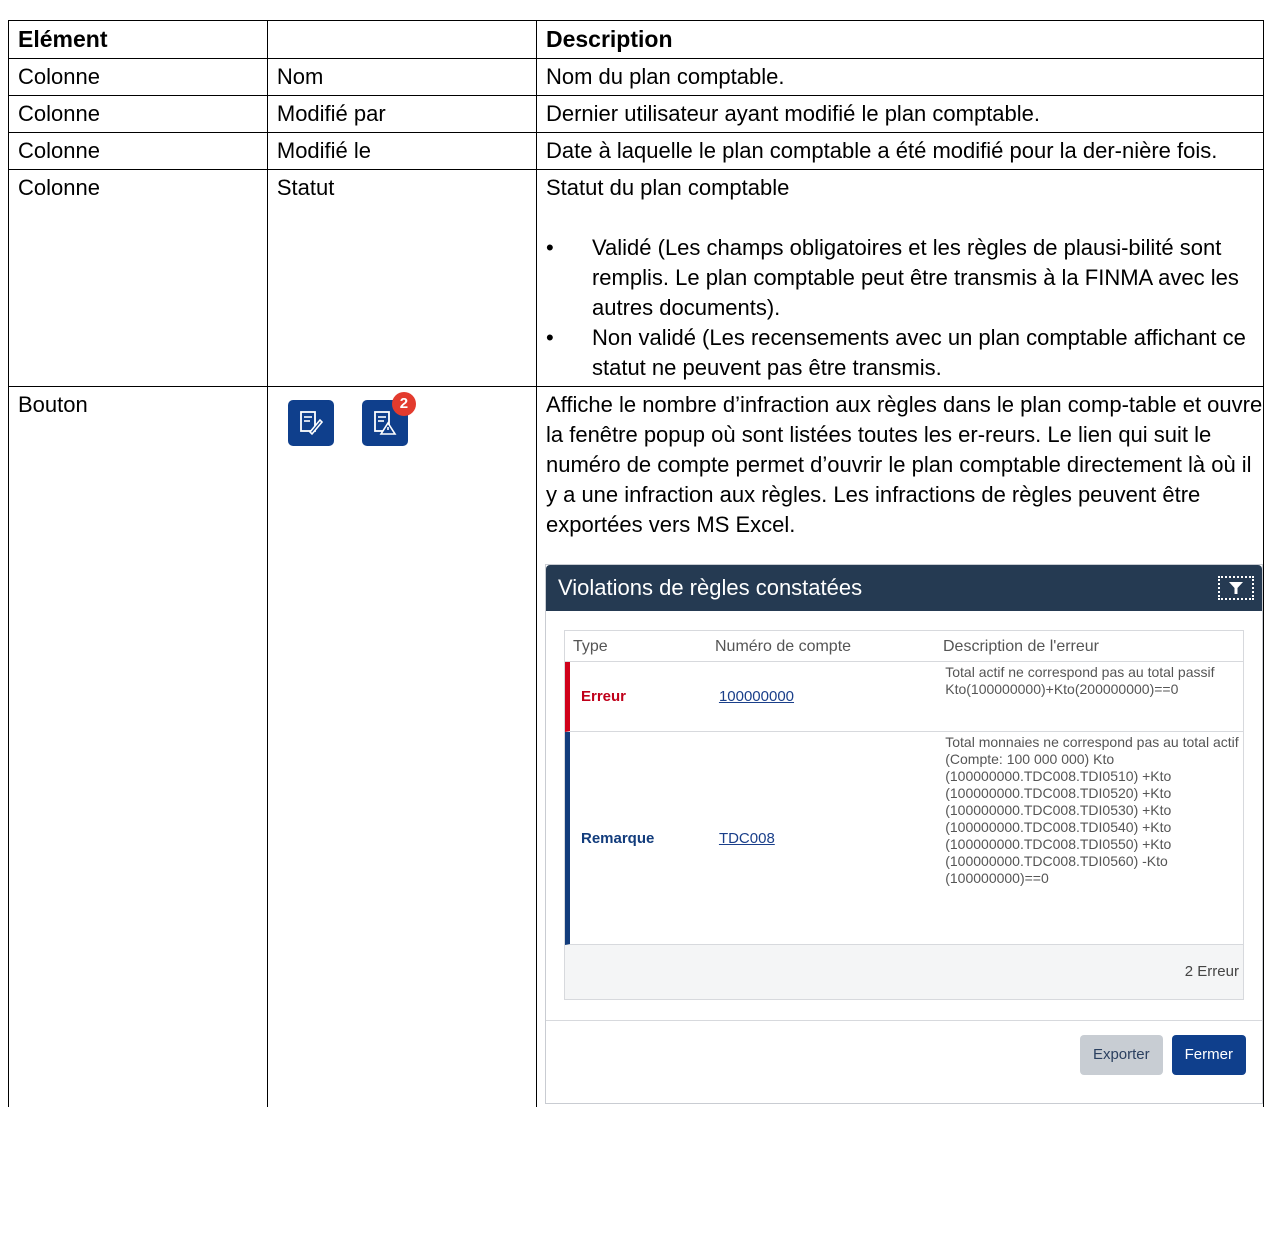  What do you see at coordinates (603, 696) in the screenshot?
I see `row-type: Erreur` at bounding box center [603, 696].